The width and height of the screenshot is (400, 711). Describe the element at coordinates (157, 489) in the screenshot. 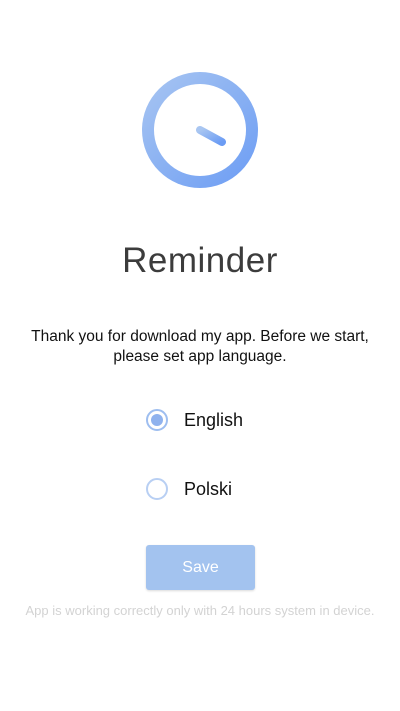

I see `radio-unchecked-icon` at that location.